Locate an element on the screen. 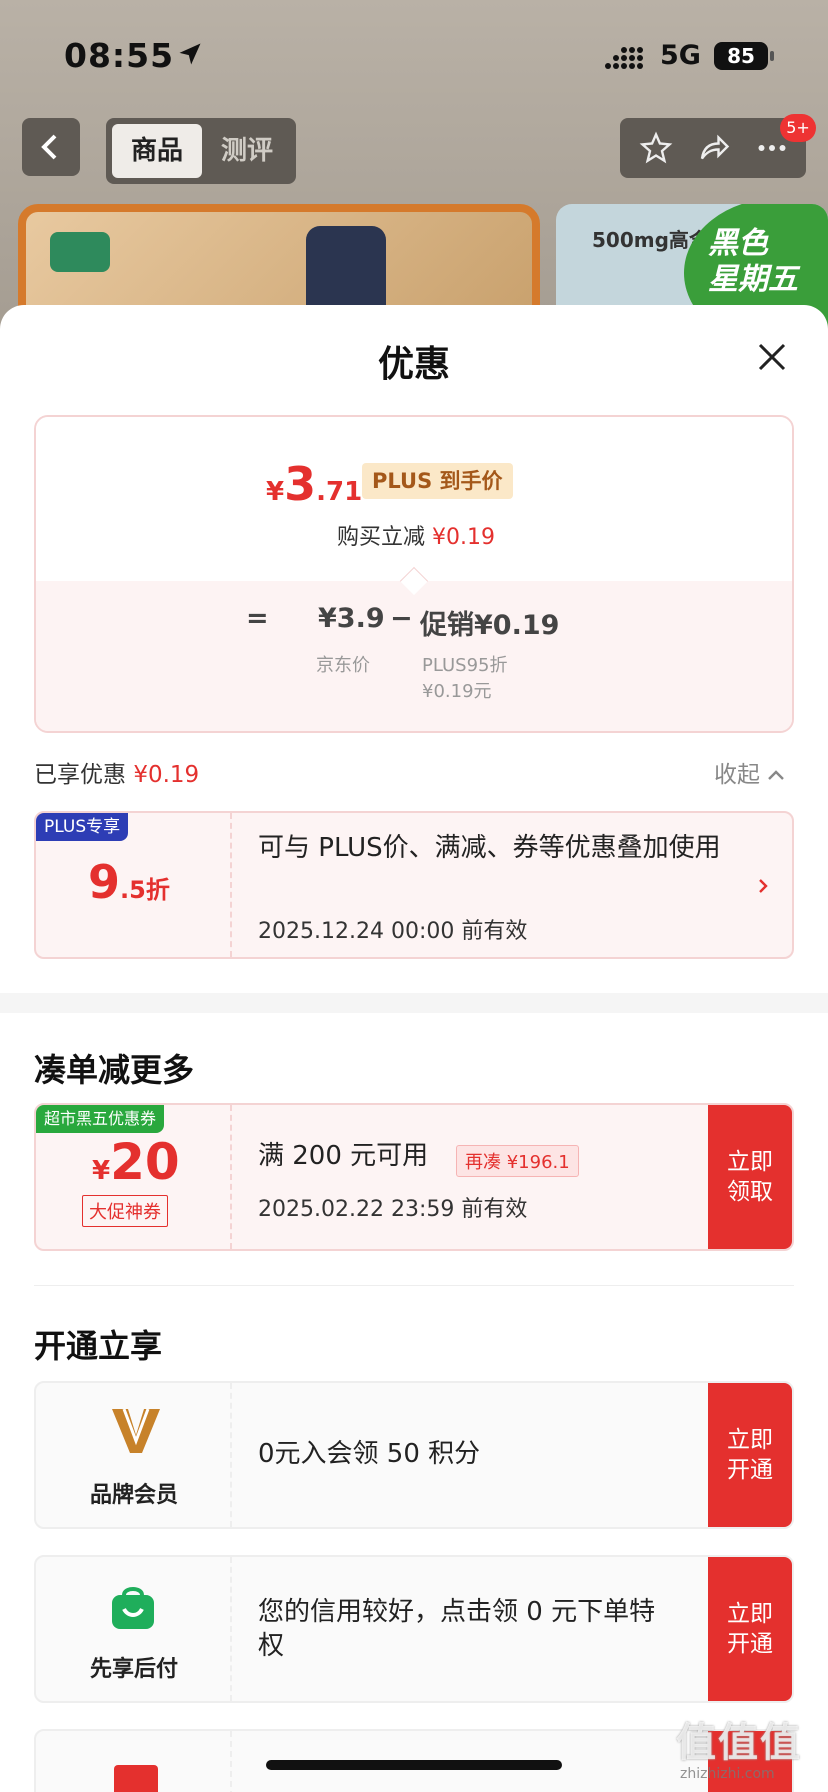 The image size is (828, 1792). coupon-left: 超市黑五优惠券 ¥20 大促神券 is located at coordinates (134, 1177).